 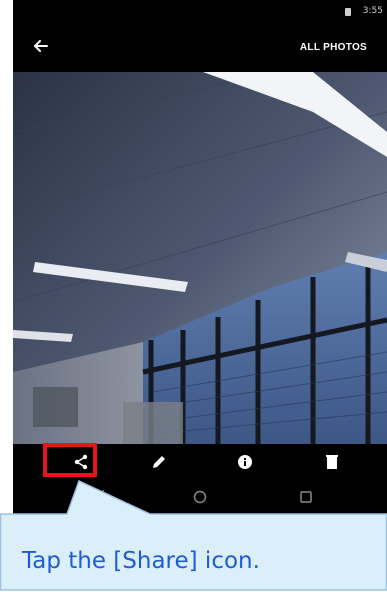 What do you see at coordinates (141, 561) in the screenshot?
I see `callout-text: Tap the [Share] icon.` at bounding box center [141, 561].